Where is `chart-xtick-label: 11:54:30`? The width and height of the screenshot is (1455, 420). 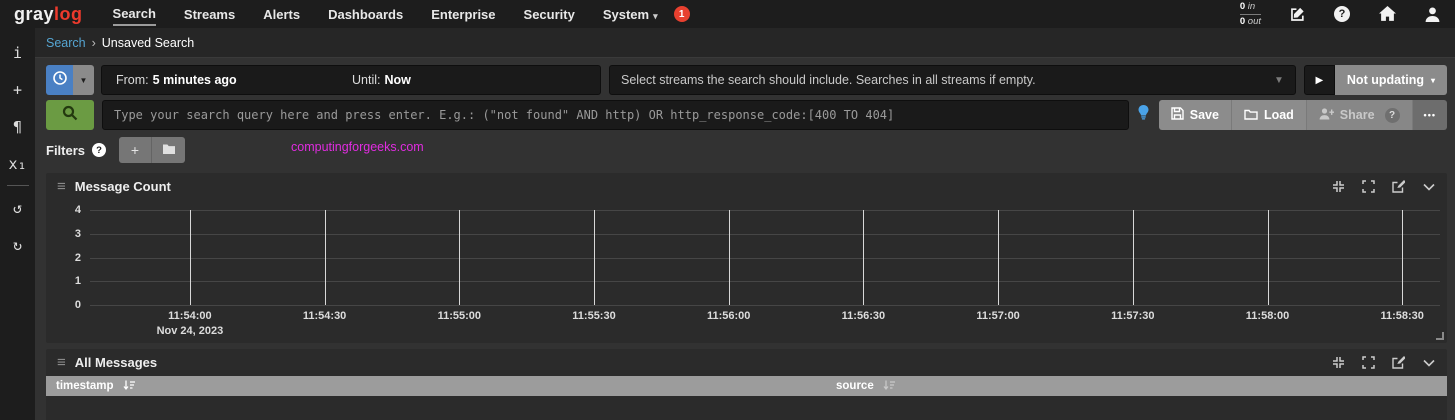 chart-xtick-label: 11:54:30 is located at coordinates (324, 316).